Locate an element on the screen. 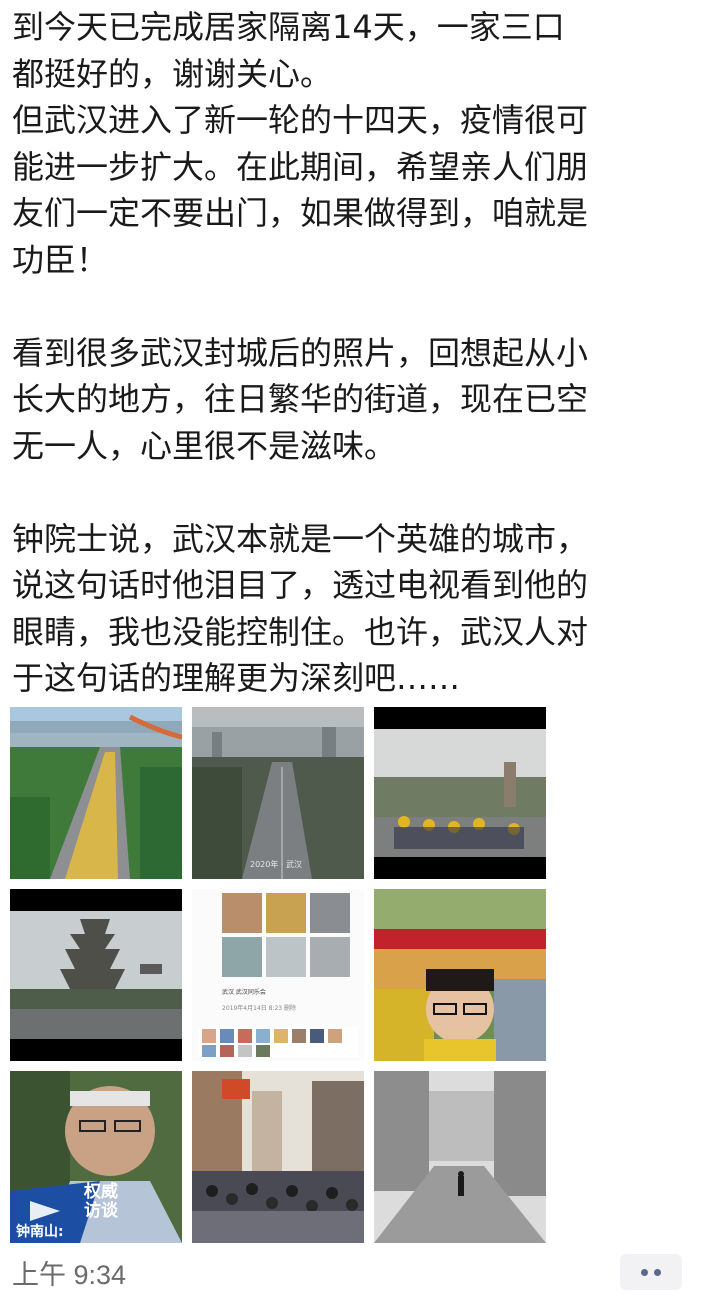  post-line: 钟院士说，武汉本就是一个英雄的城市， is located at coordinates (300, 538).